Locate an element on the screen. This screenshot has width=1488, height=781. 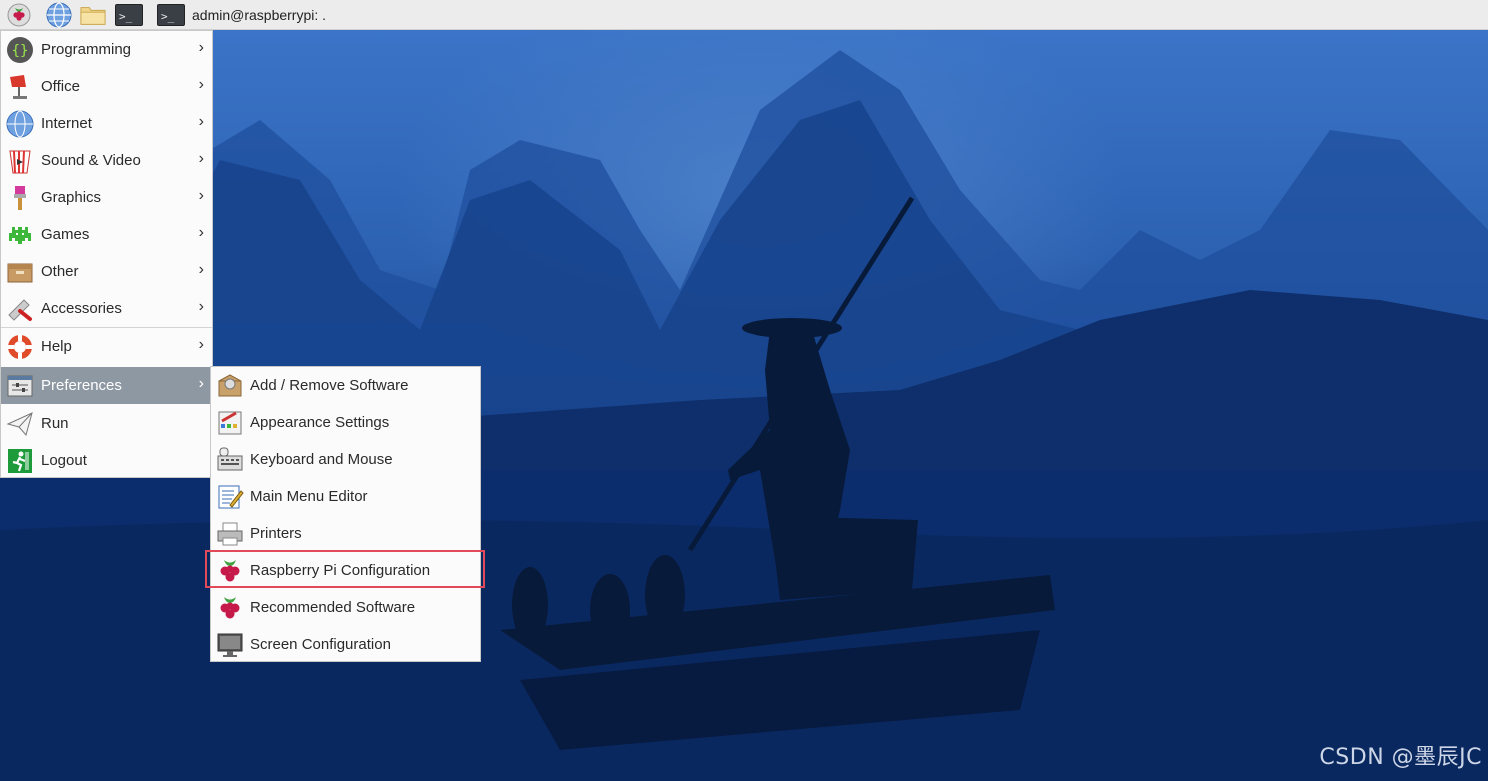
submenu-item-raspberry-pi-configuration: Raspberry Pi Configuration is located at coordinates (345, 570).